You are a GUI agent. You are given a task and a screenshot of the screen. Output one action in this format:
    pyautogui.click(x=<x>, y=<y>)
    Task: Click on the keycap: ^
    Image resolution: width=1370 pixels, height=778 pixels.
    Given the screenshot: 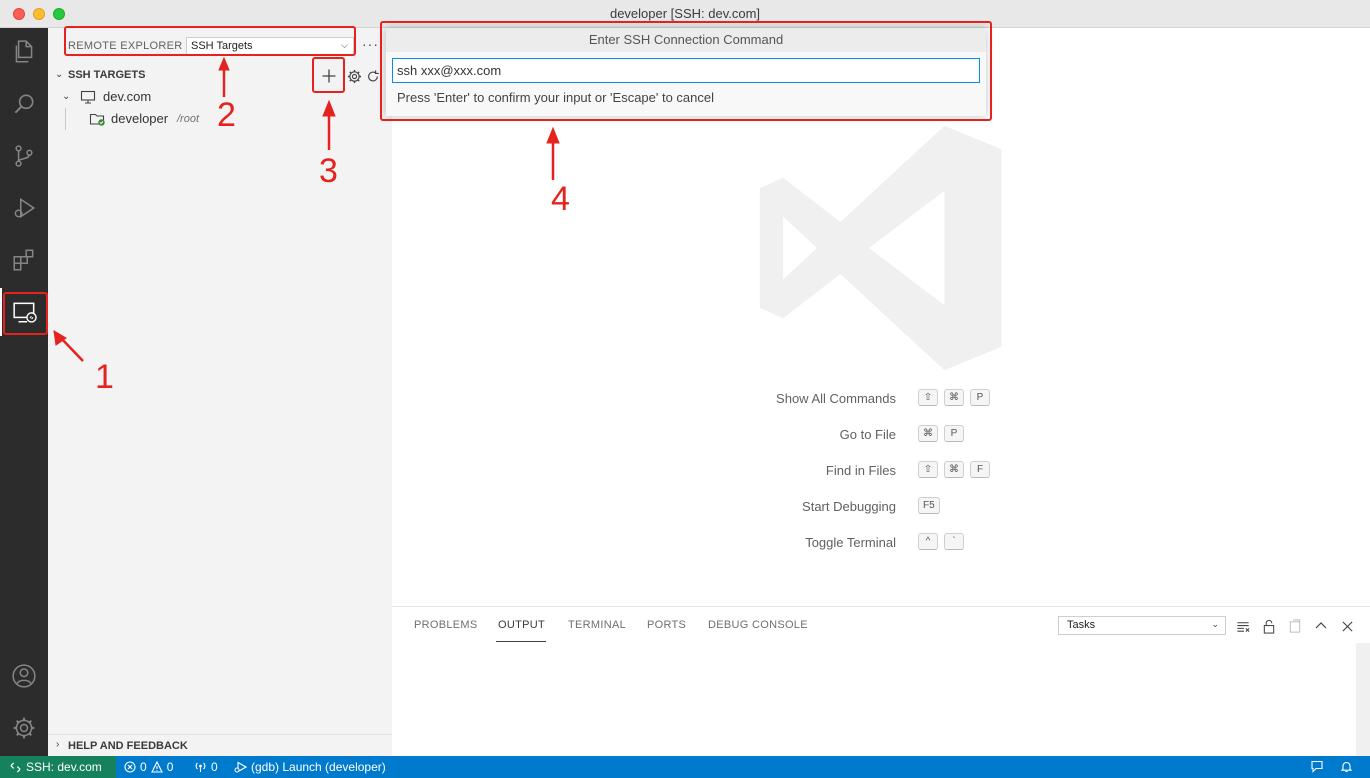 What is the action you would take?
    pyautogui.click(x=928, y=541)
    